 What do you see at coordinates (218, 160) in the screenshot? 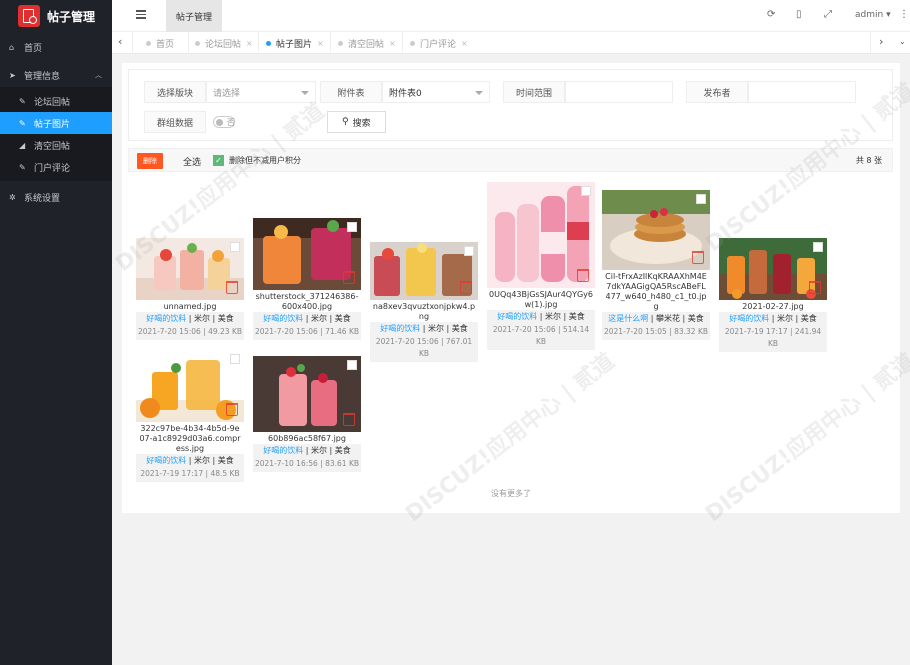
I see `no-deduct-checkbox: ✓` at bounding box center [218, 160].